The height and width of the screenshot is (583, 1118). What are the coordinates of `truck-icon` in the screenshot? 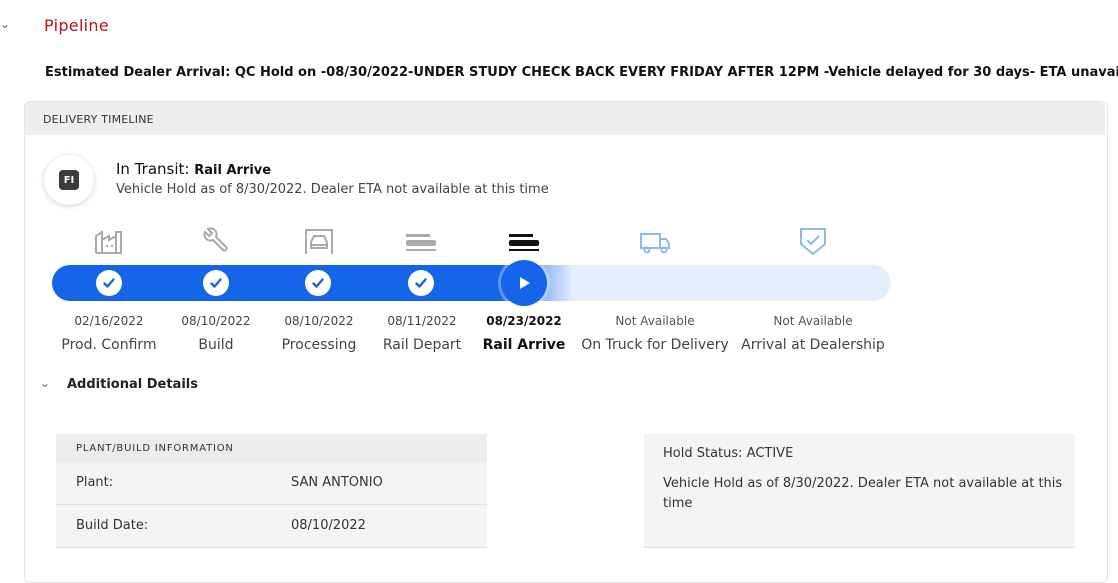 It's located at (655, 241).